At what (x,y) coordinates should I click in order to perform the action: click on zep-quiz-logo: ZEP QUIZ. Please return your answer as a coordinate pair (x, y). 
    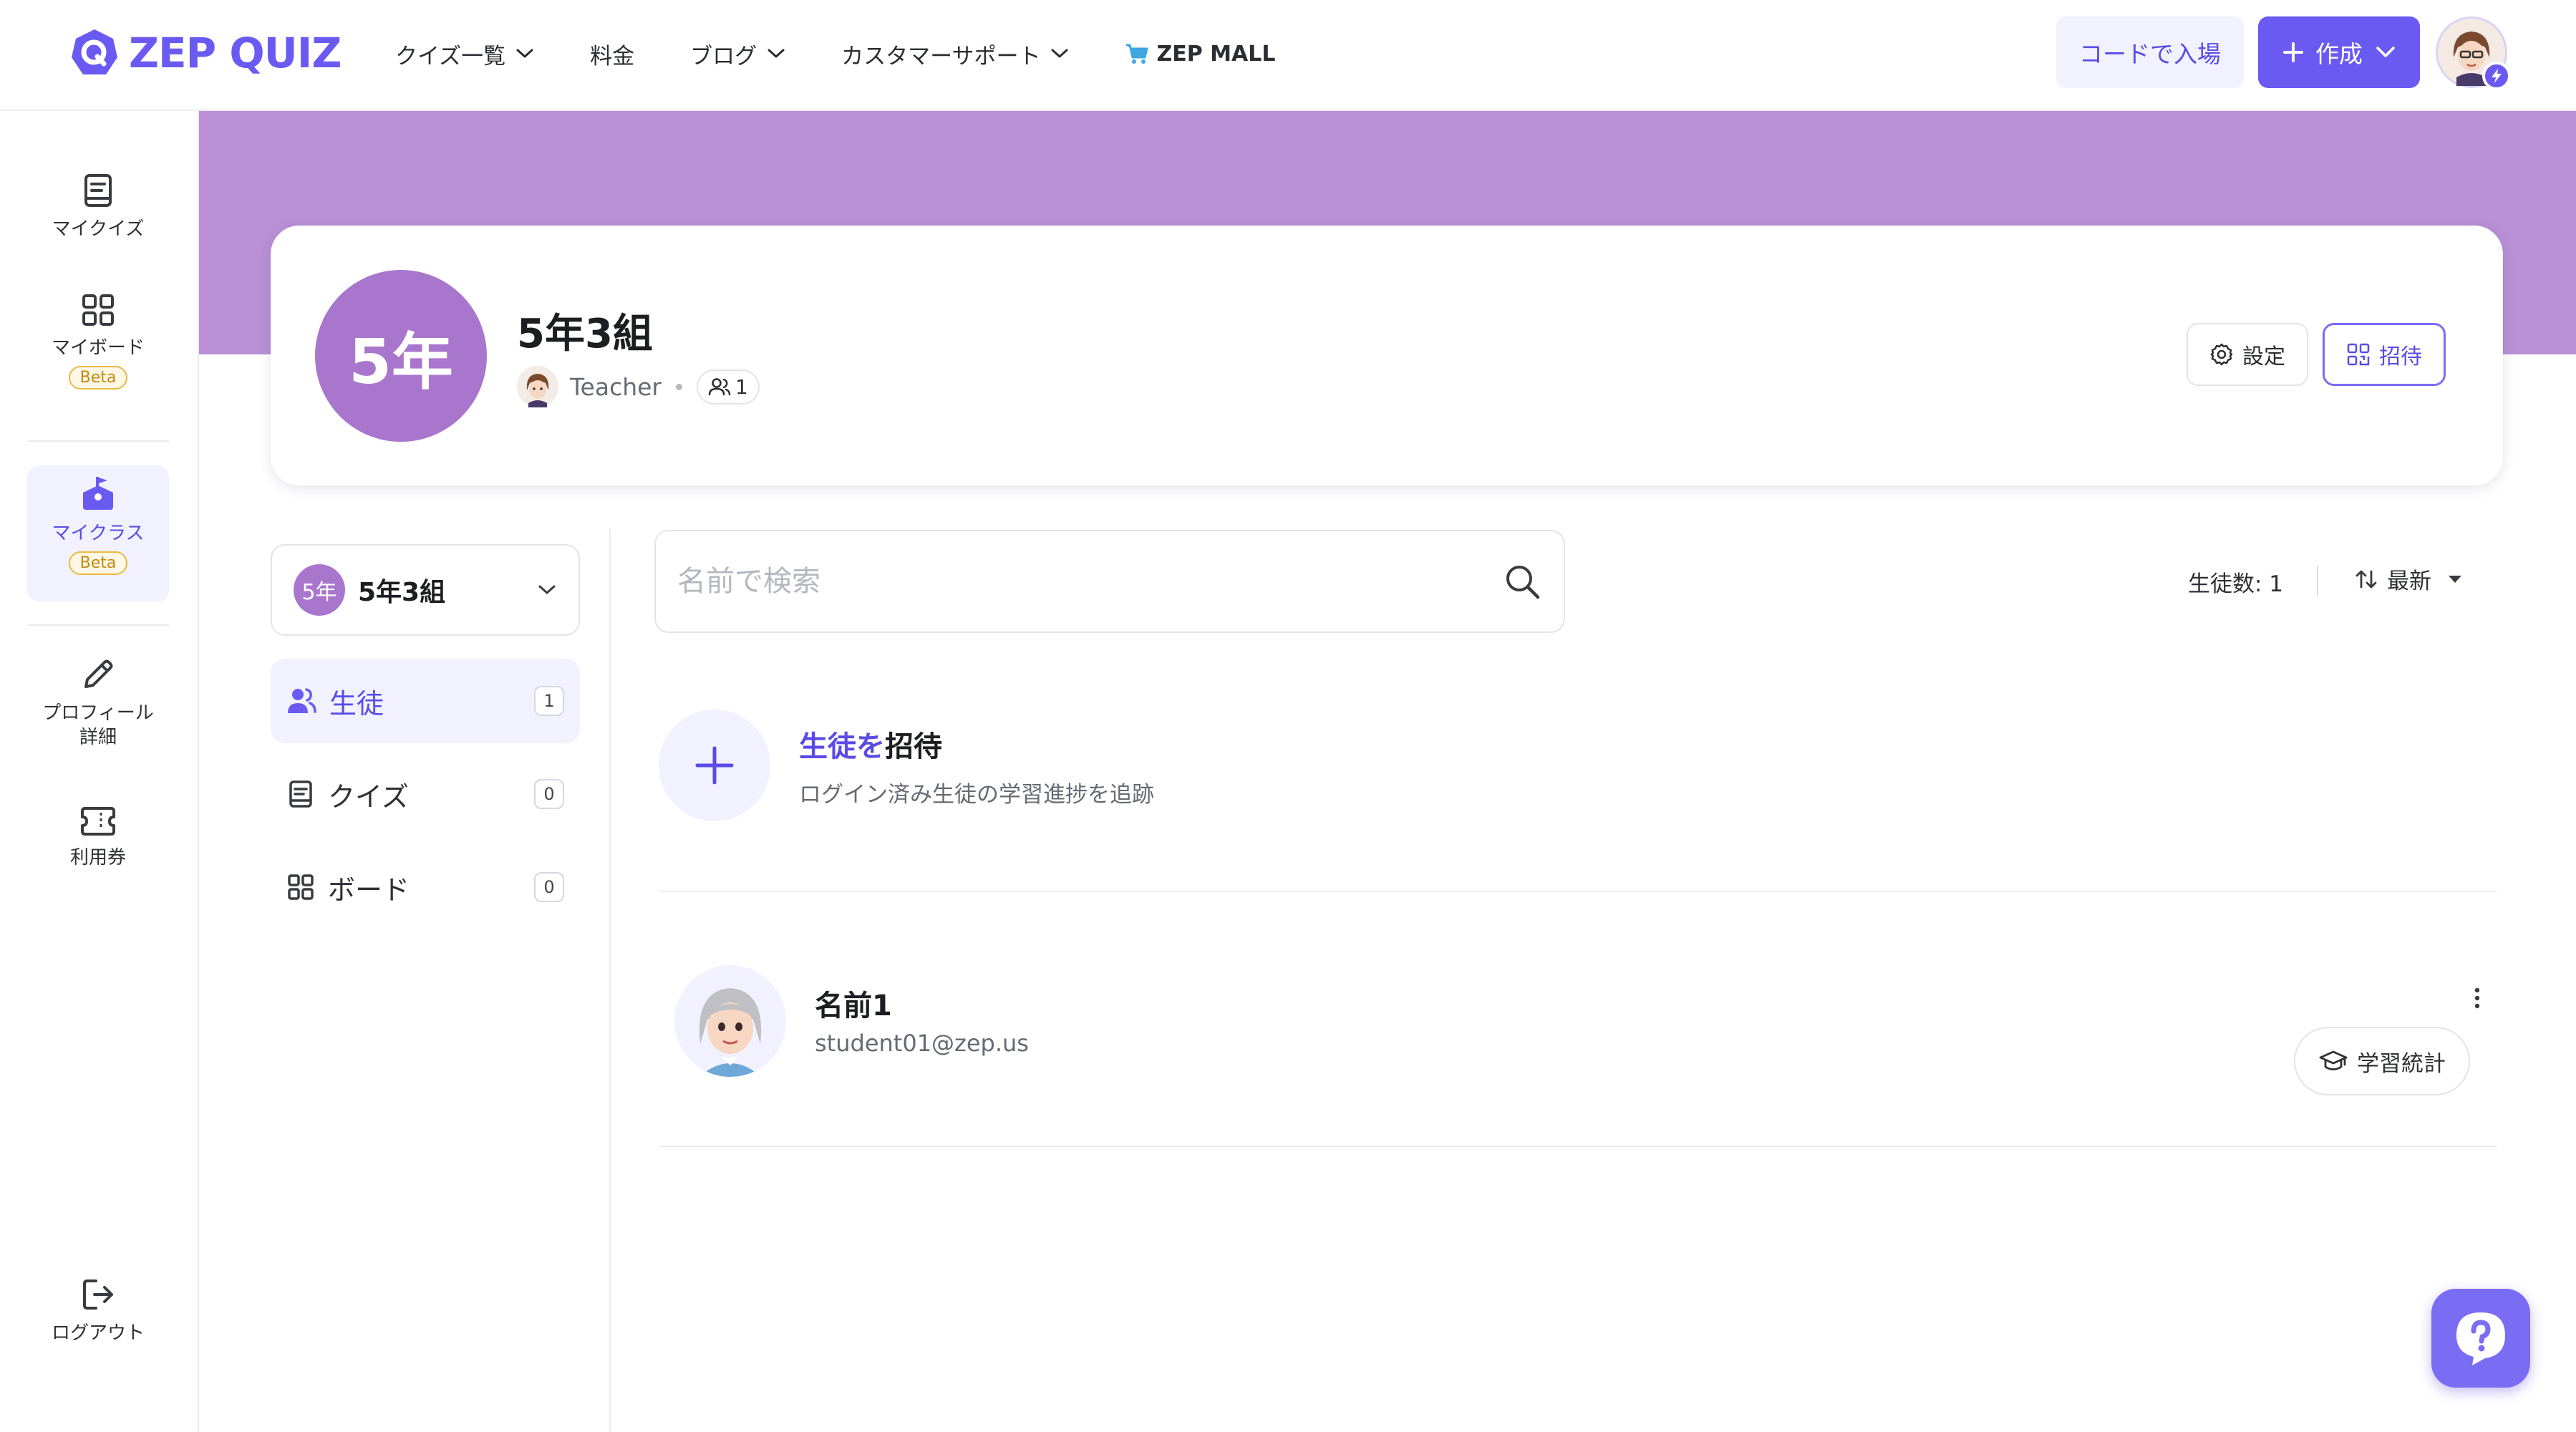
    Looking at the image, I should click on (206, 53).